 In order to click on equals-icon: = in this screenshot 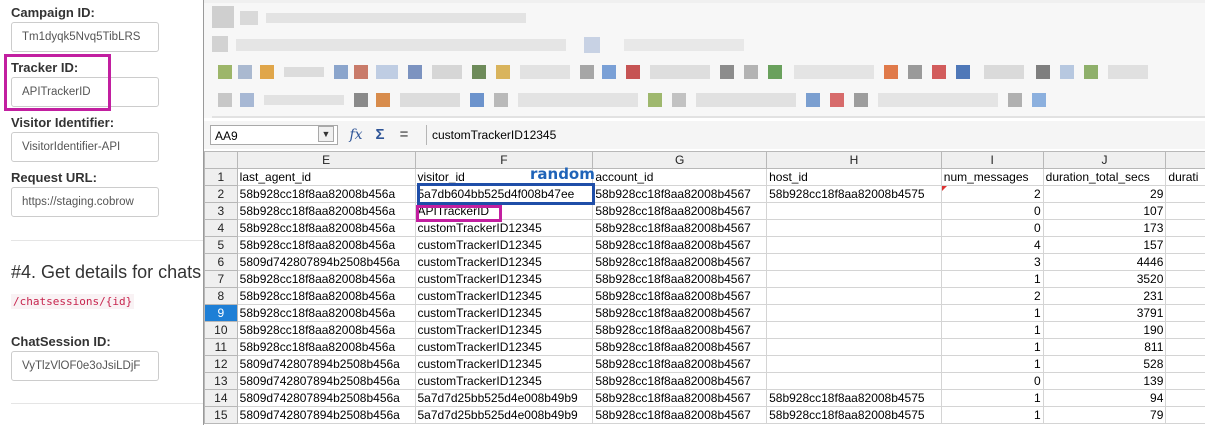, I will do `click(404, 135)`.